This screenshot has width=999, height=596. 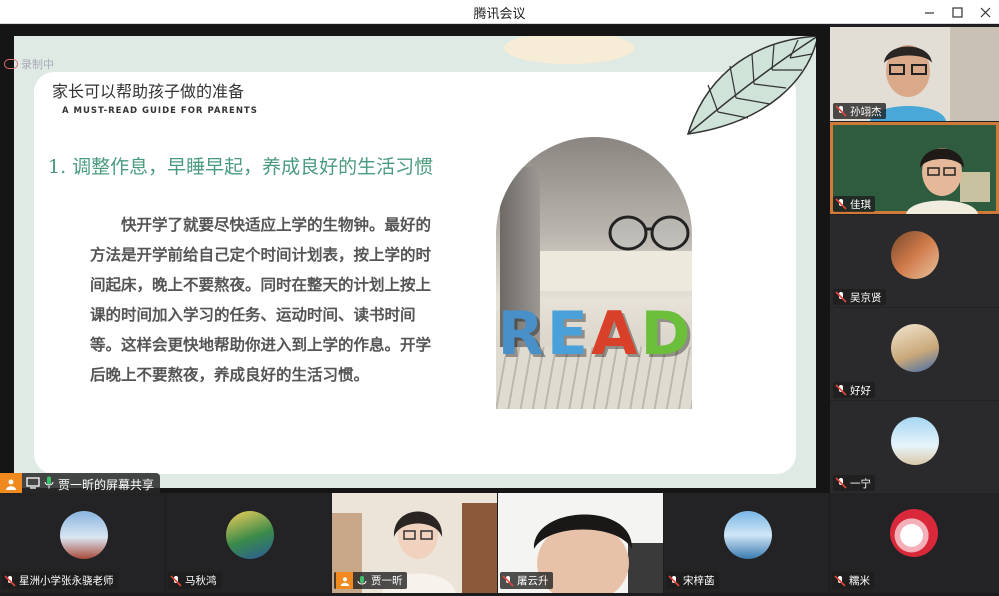 I want to click on participant-tile: 孙翊杰, so click(x=914, y=74).